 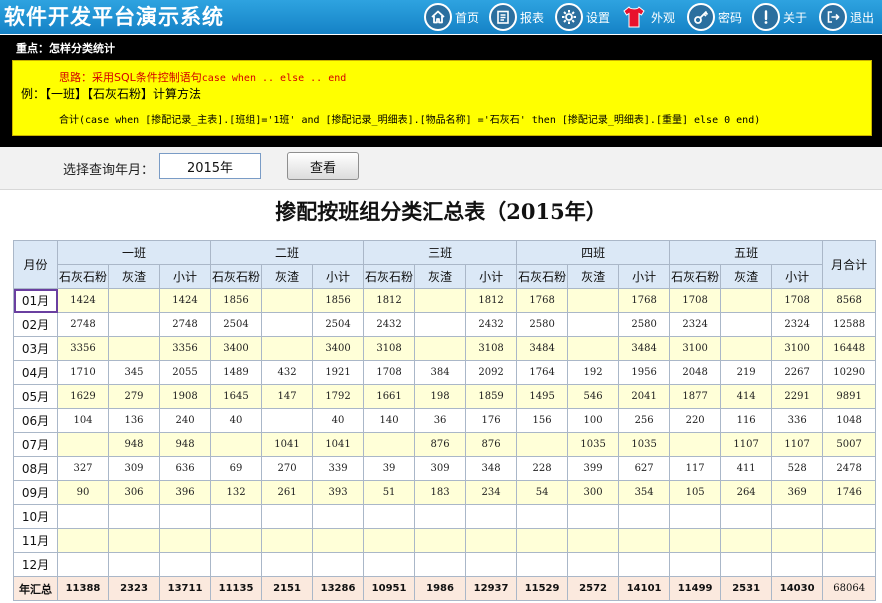 I want to click on nav-appearance: 外观, so click(x=647, y=17).